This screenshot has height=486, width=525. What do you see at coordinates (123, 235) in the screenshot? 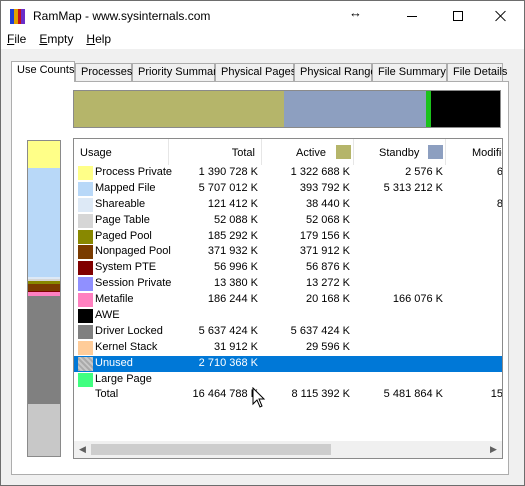
I see `row-label: Paged Pool` at bounding box center [123, 235].